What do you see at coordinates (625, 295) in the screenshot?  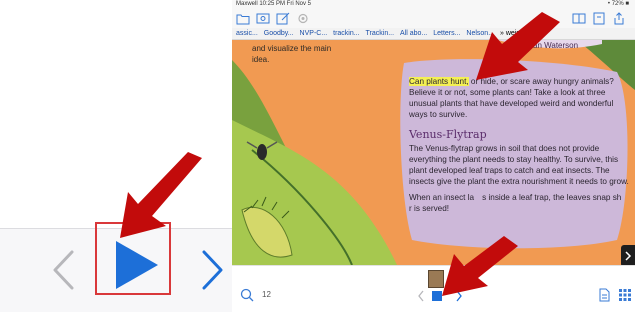 I see `grid-icon` at bounding box center [625, 295].